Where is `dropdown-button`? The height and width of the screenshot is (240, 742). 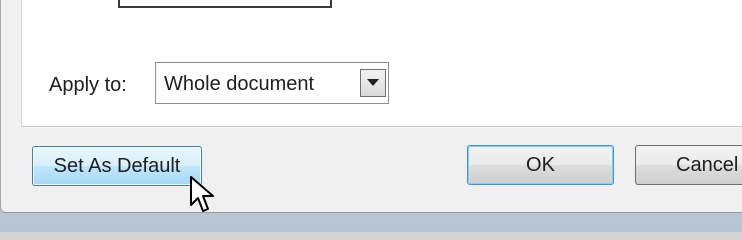
dropdown-button is located at coordinates (373, 83).